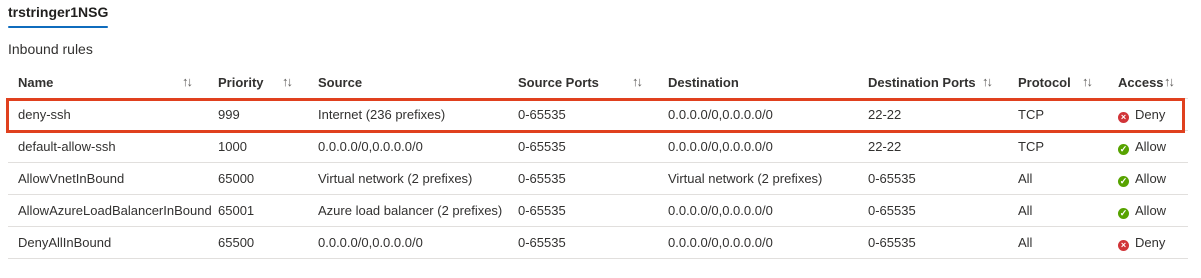 The image size is (1201, 278). I want to click on cell-name: DenyAllInBound, so click(108, 242).